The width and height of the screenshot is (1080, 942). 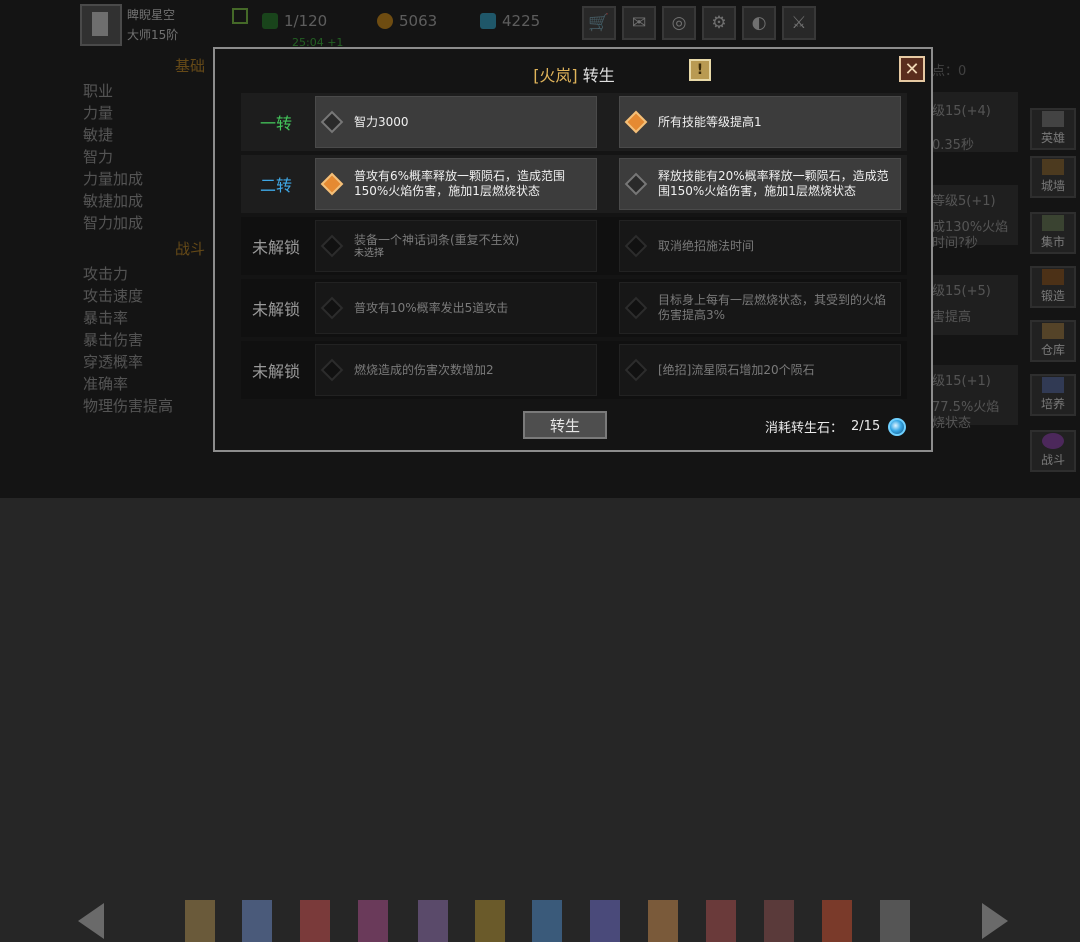 What do you see at coordinates (866, 426) in the screenshot?
I see `cost-value: 2/15` at bounding box center [866, 426].